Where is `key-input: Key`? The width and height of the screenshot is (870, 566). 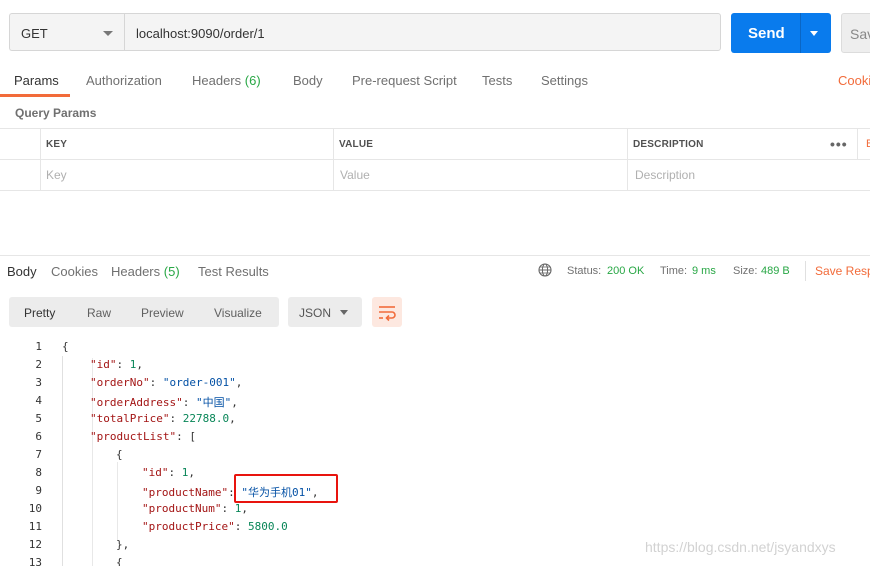
key-input: Key is located at coordinates (56, 175).